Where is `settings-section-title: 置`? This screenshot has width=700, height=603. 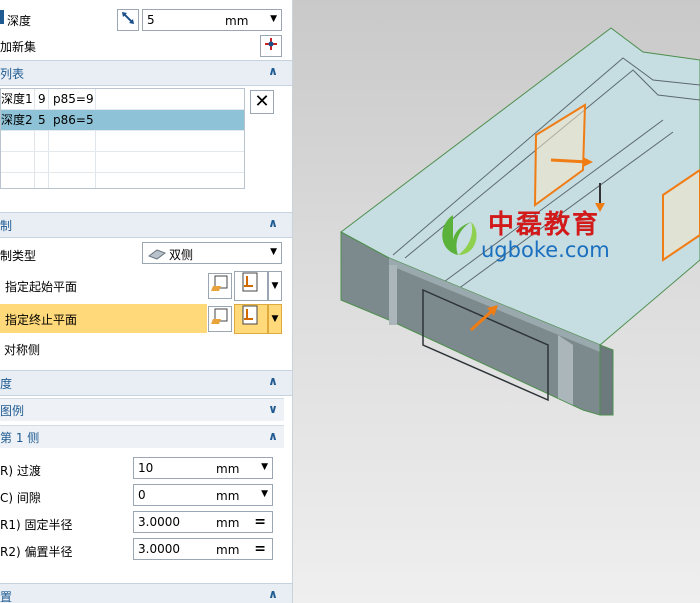
settings-section-title: 置 is located at coordinates (6, 596).